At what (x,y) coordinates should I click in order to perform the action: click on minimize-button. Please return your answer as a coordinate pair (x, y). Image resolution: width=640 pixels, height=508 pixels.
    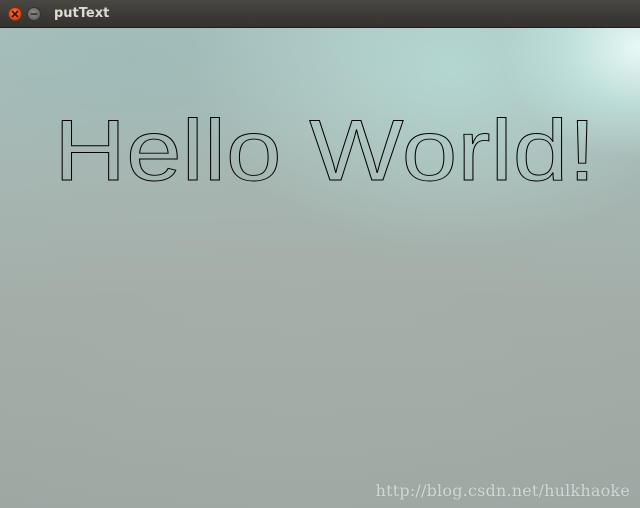
    Looking at the image, I should click on (34, 14).